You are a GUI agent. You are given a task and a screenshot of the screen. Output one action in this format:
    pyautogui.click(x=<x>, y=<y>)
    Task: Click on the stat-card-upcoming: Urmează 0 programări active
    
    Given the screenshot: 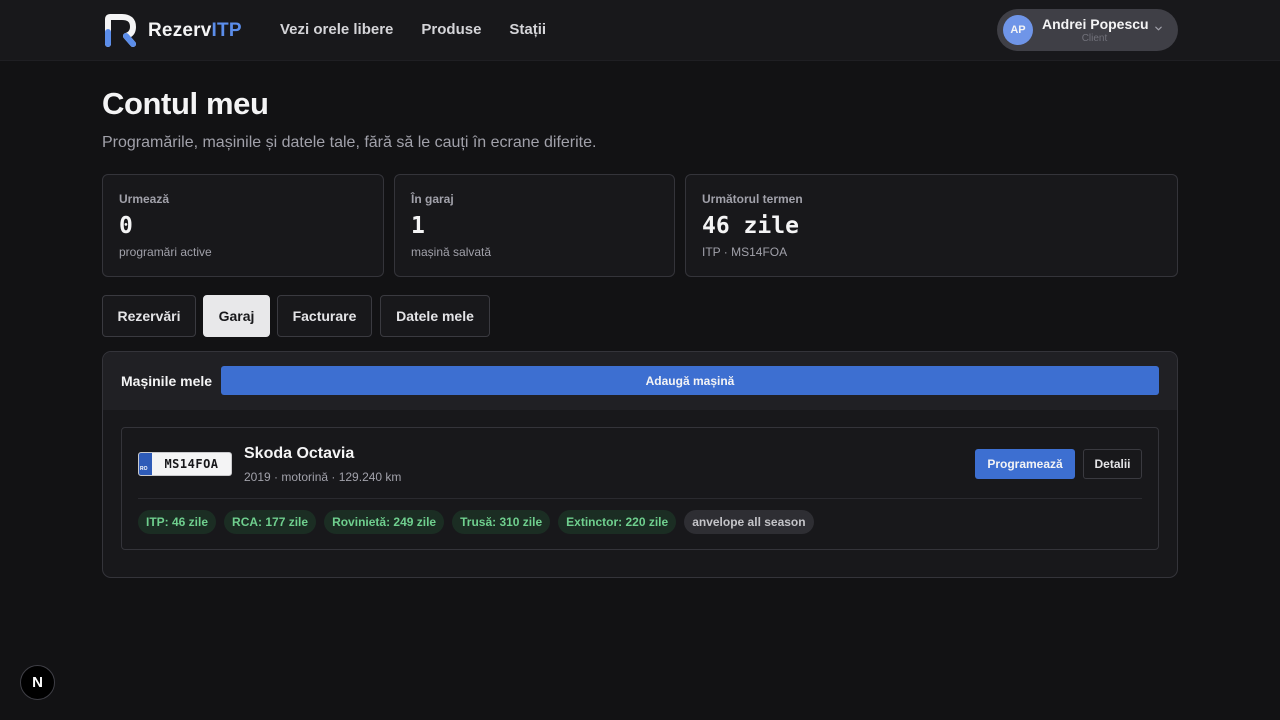 What is the action you would take?
    pyautogui.click(x=243, y=225)
    